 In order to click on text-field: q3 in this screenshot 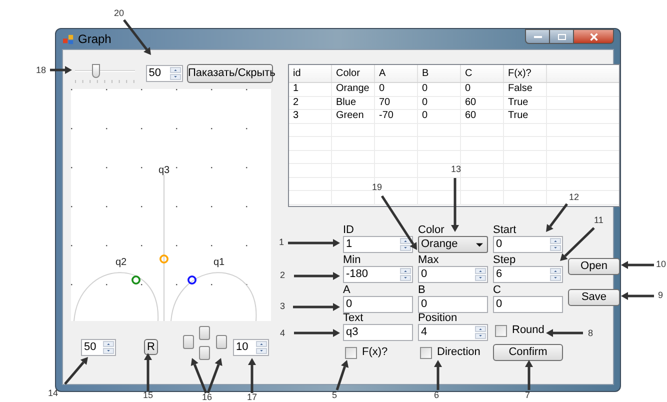, I will do `click(378, 332)`.